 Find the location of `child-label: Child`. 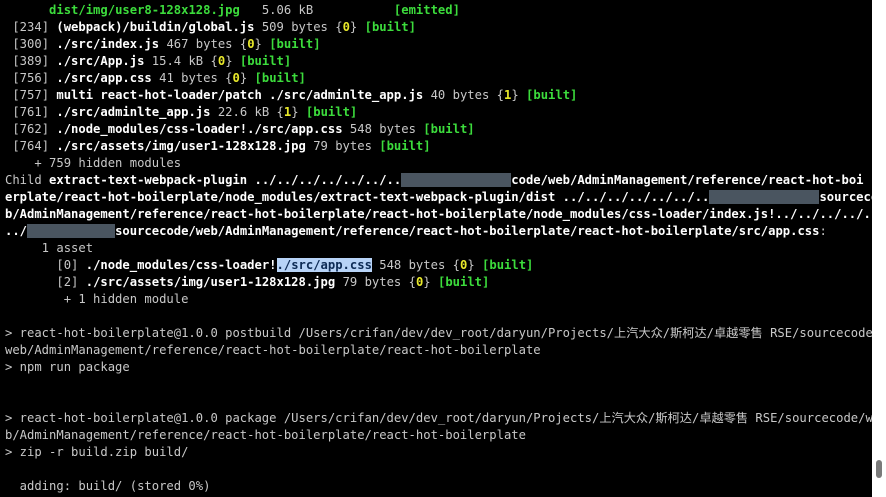

child-label: Child is located at coordinates (27, 180).